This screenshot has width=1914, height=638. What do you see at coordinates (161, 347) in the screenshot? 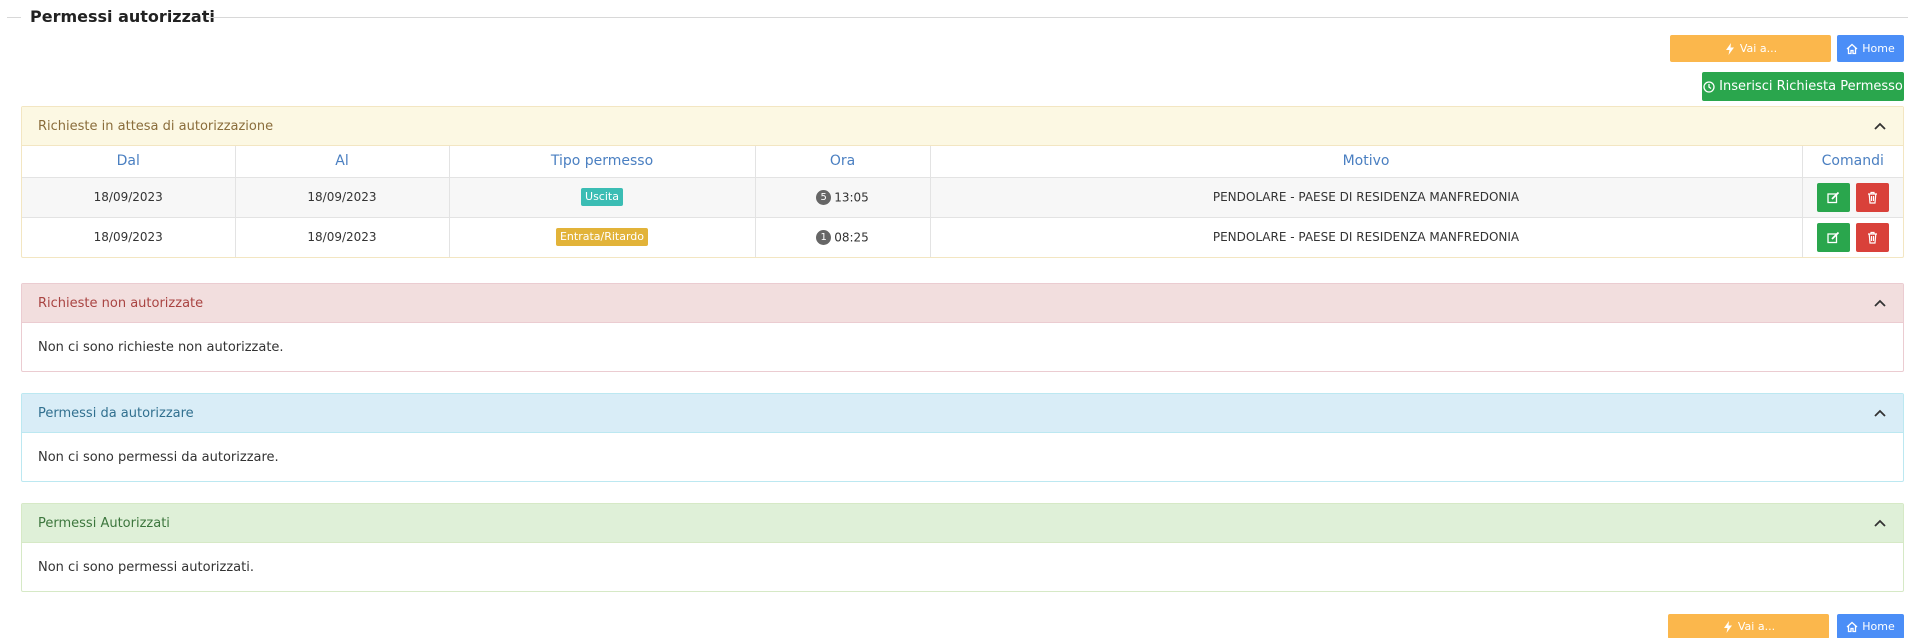
I see `rejected-empty-message: Non ci sono richieste non autorizzate.` at bounding box center [161, 347].